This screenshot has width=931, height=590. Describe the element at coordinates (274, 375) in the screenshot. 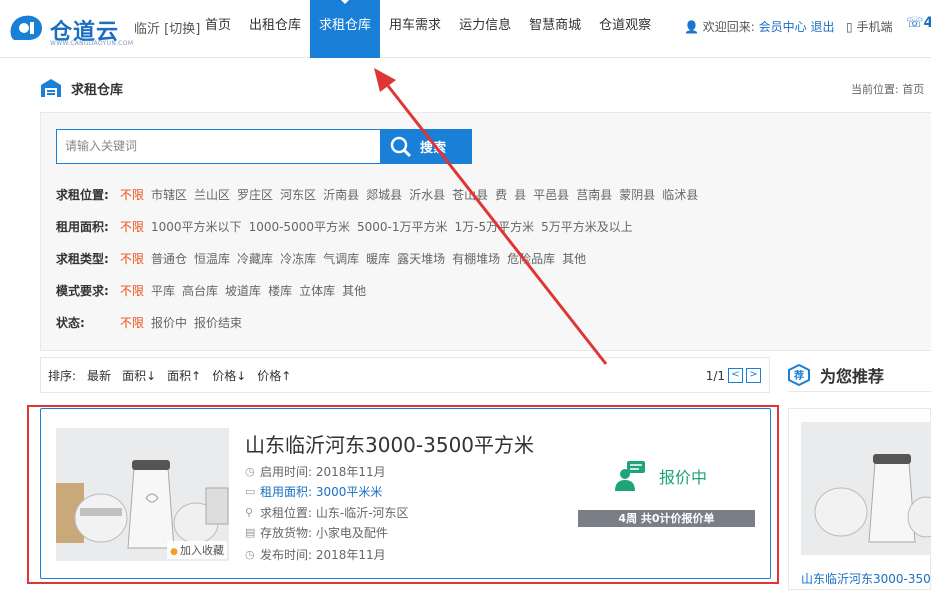

I see `sort-price-asc: 价格↑` at that location.